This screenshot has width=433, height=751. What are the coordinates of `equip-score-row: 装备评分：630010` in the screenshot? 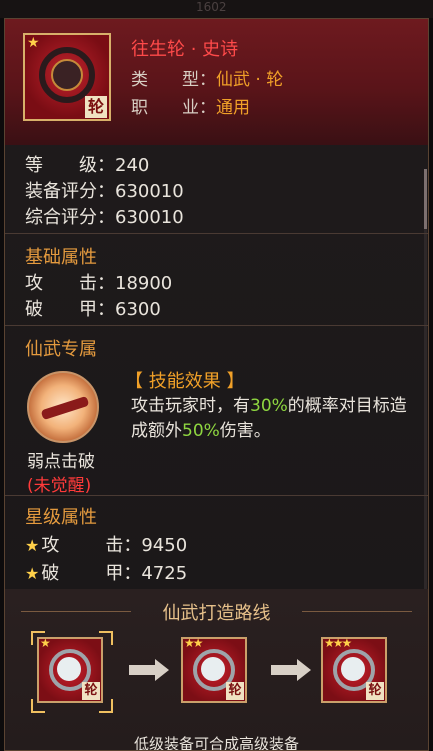 It's located at (104, 190).